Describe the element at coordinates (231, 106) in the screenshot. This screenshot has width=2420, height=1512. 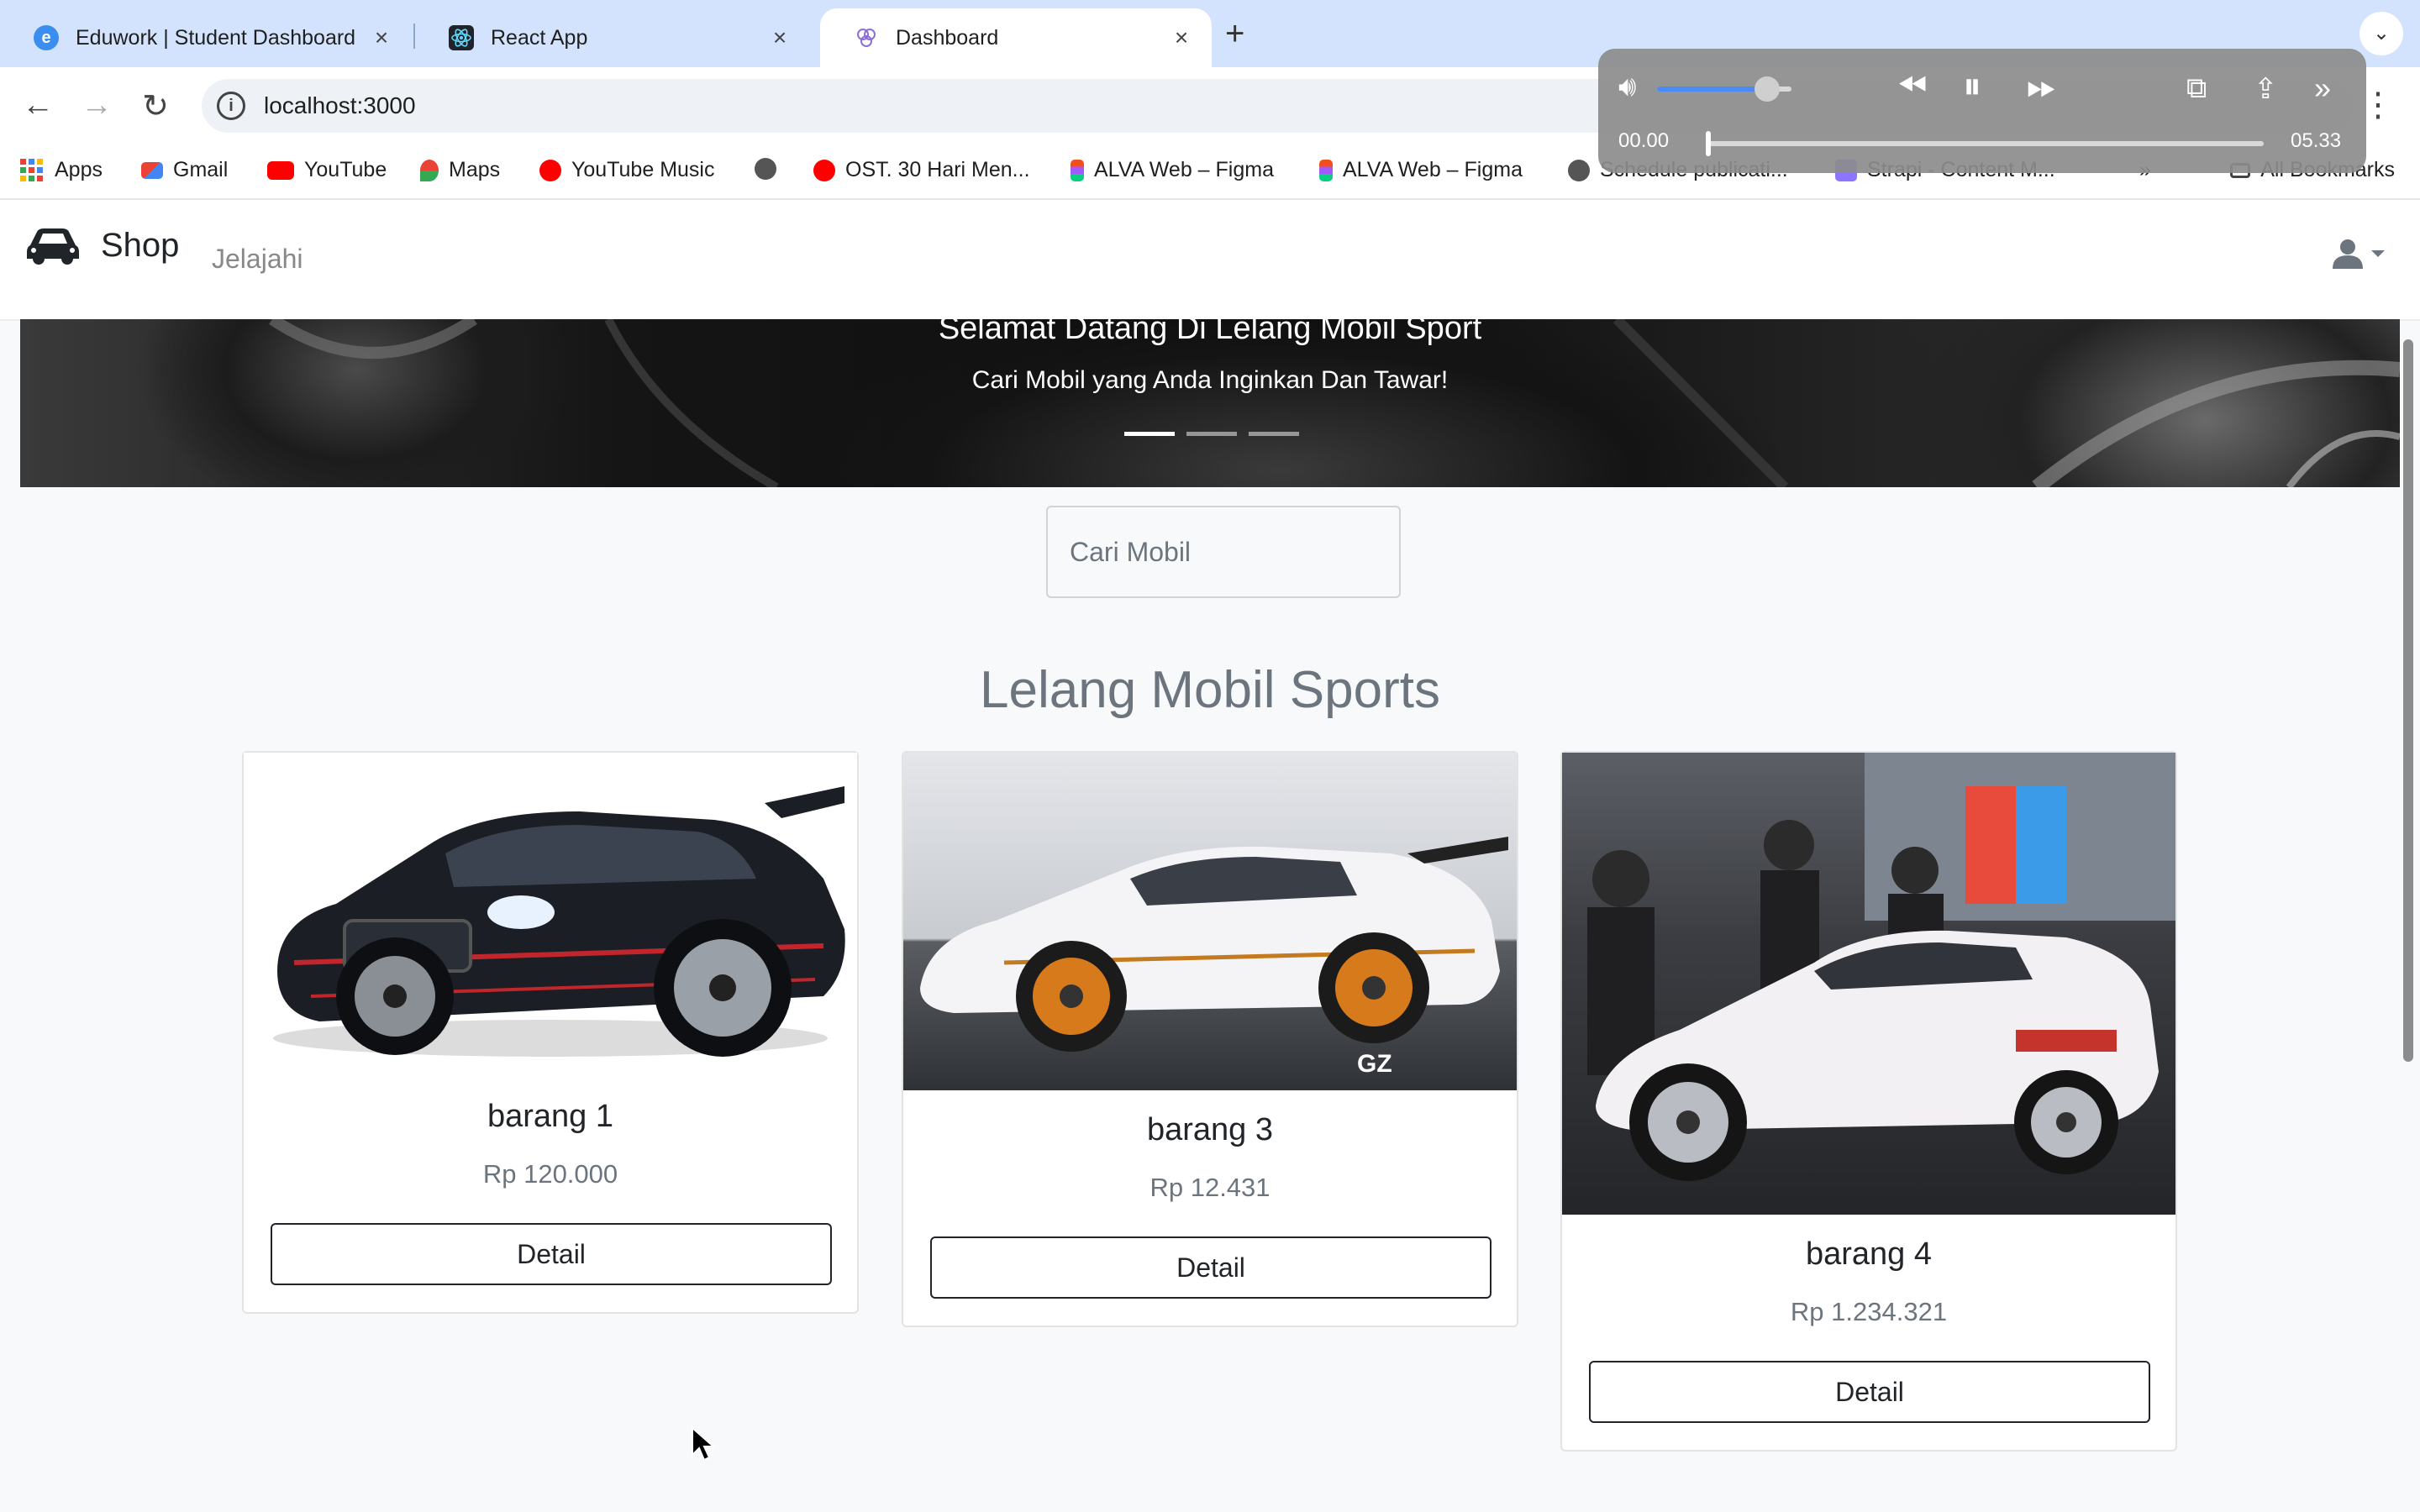
I see `site-info-icon: i` at that location.